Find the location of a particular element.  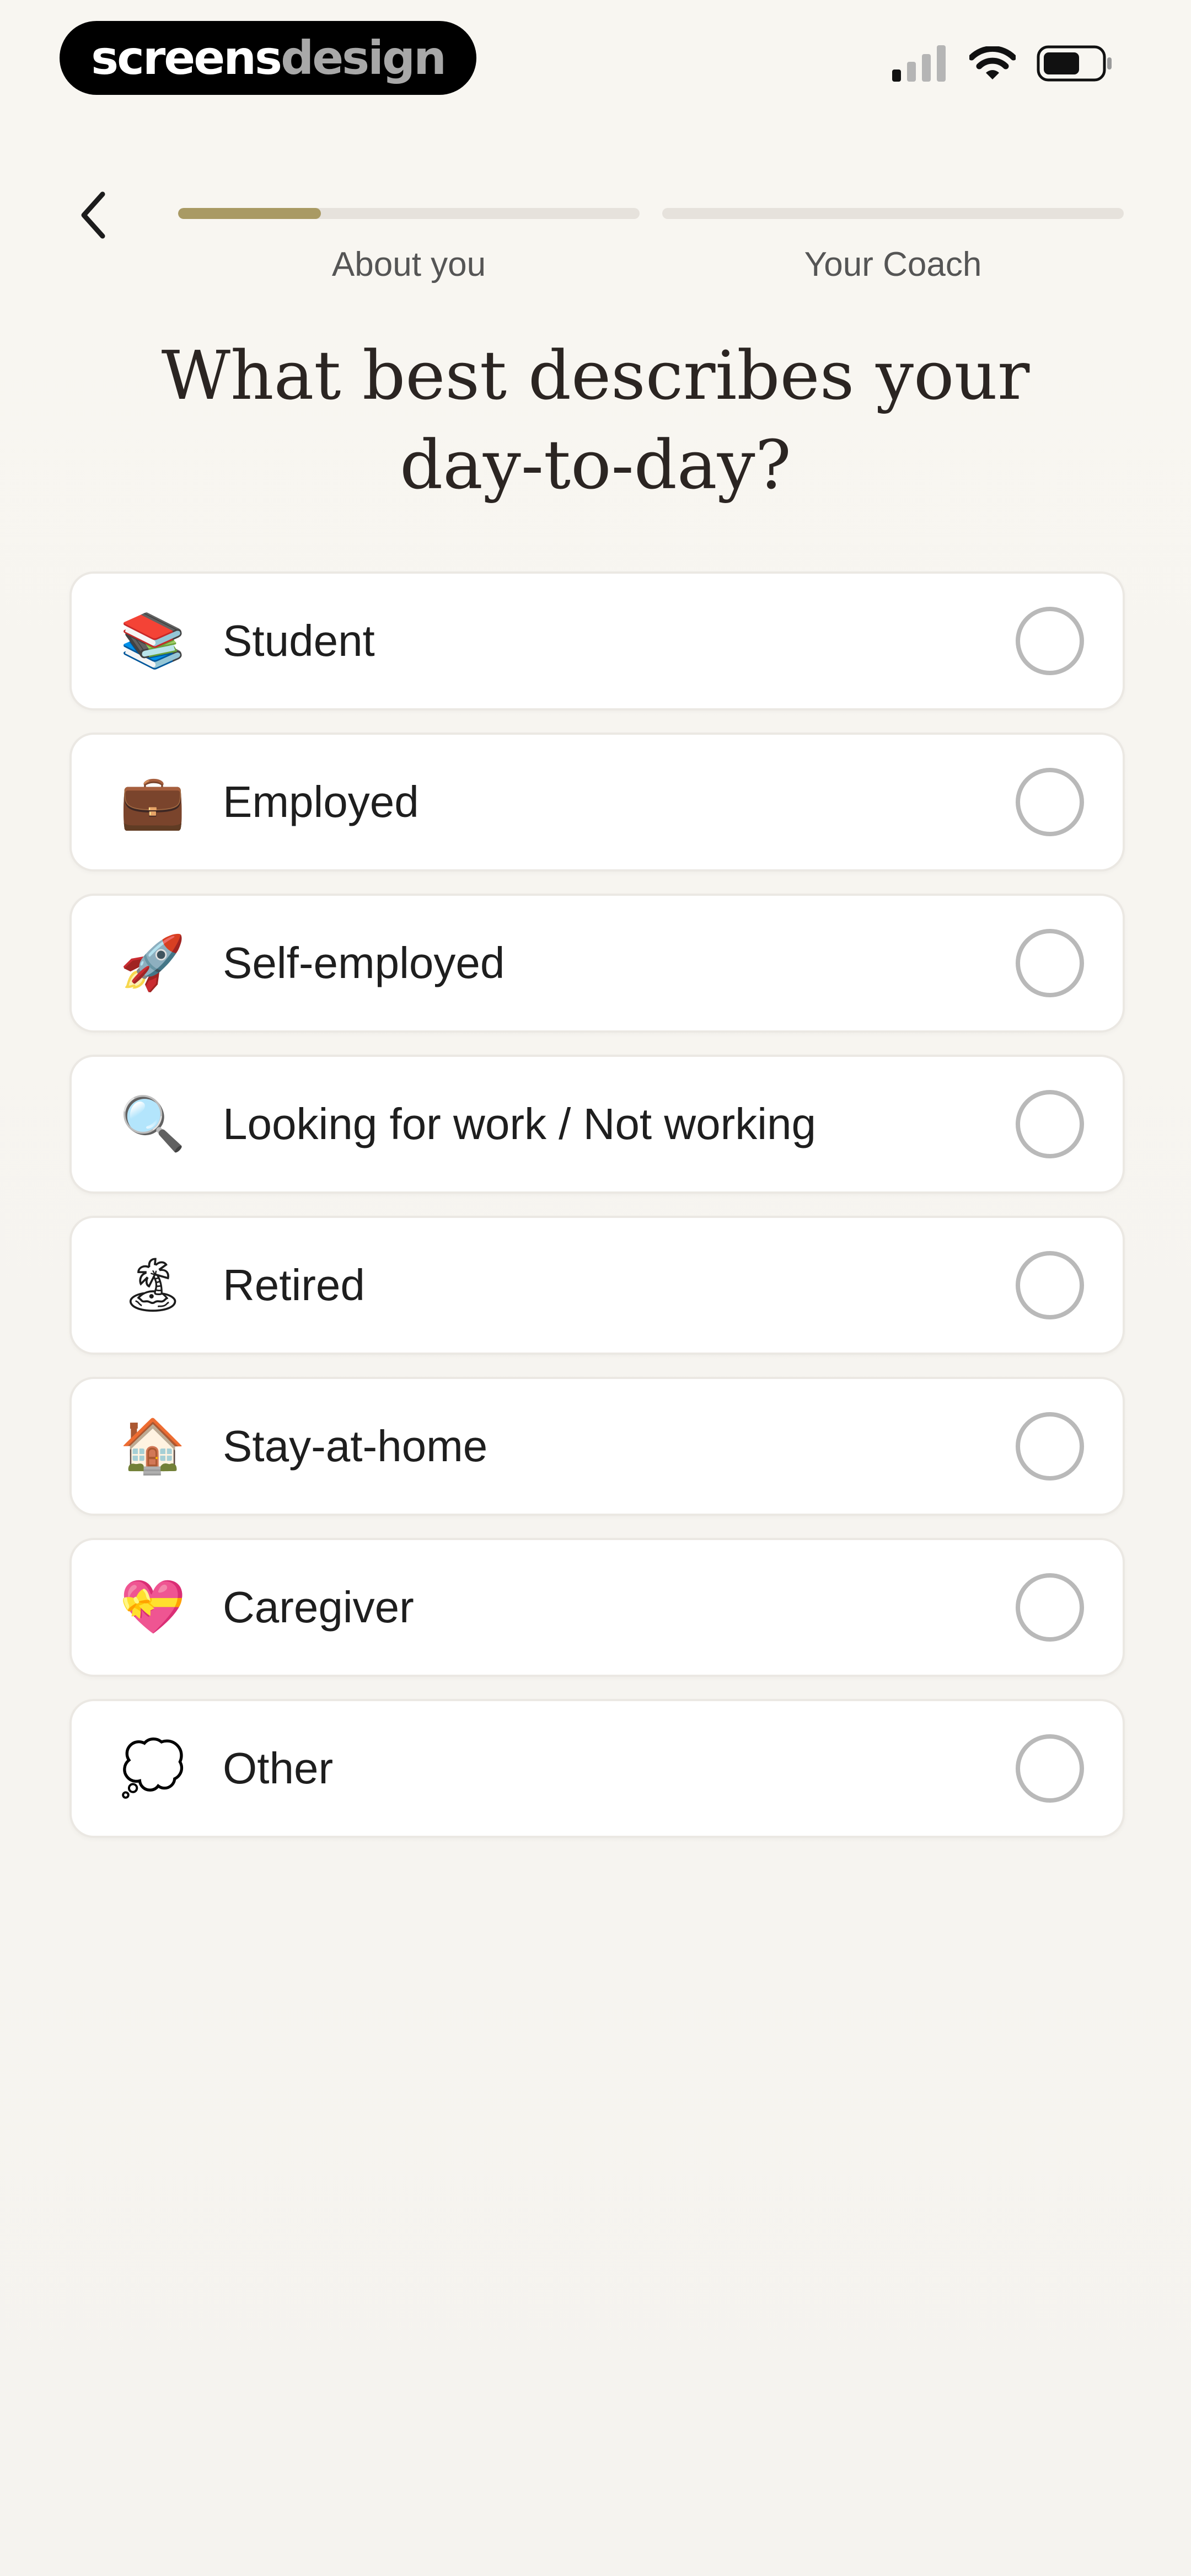

option-label: Student is located at coordinates (299, 640).